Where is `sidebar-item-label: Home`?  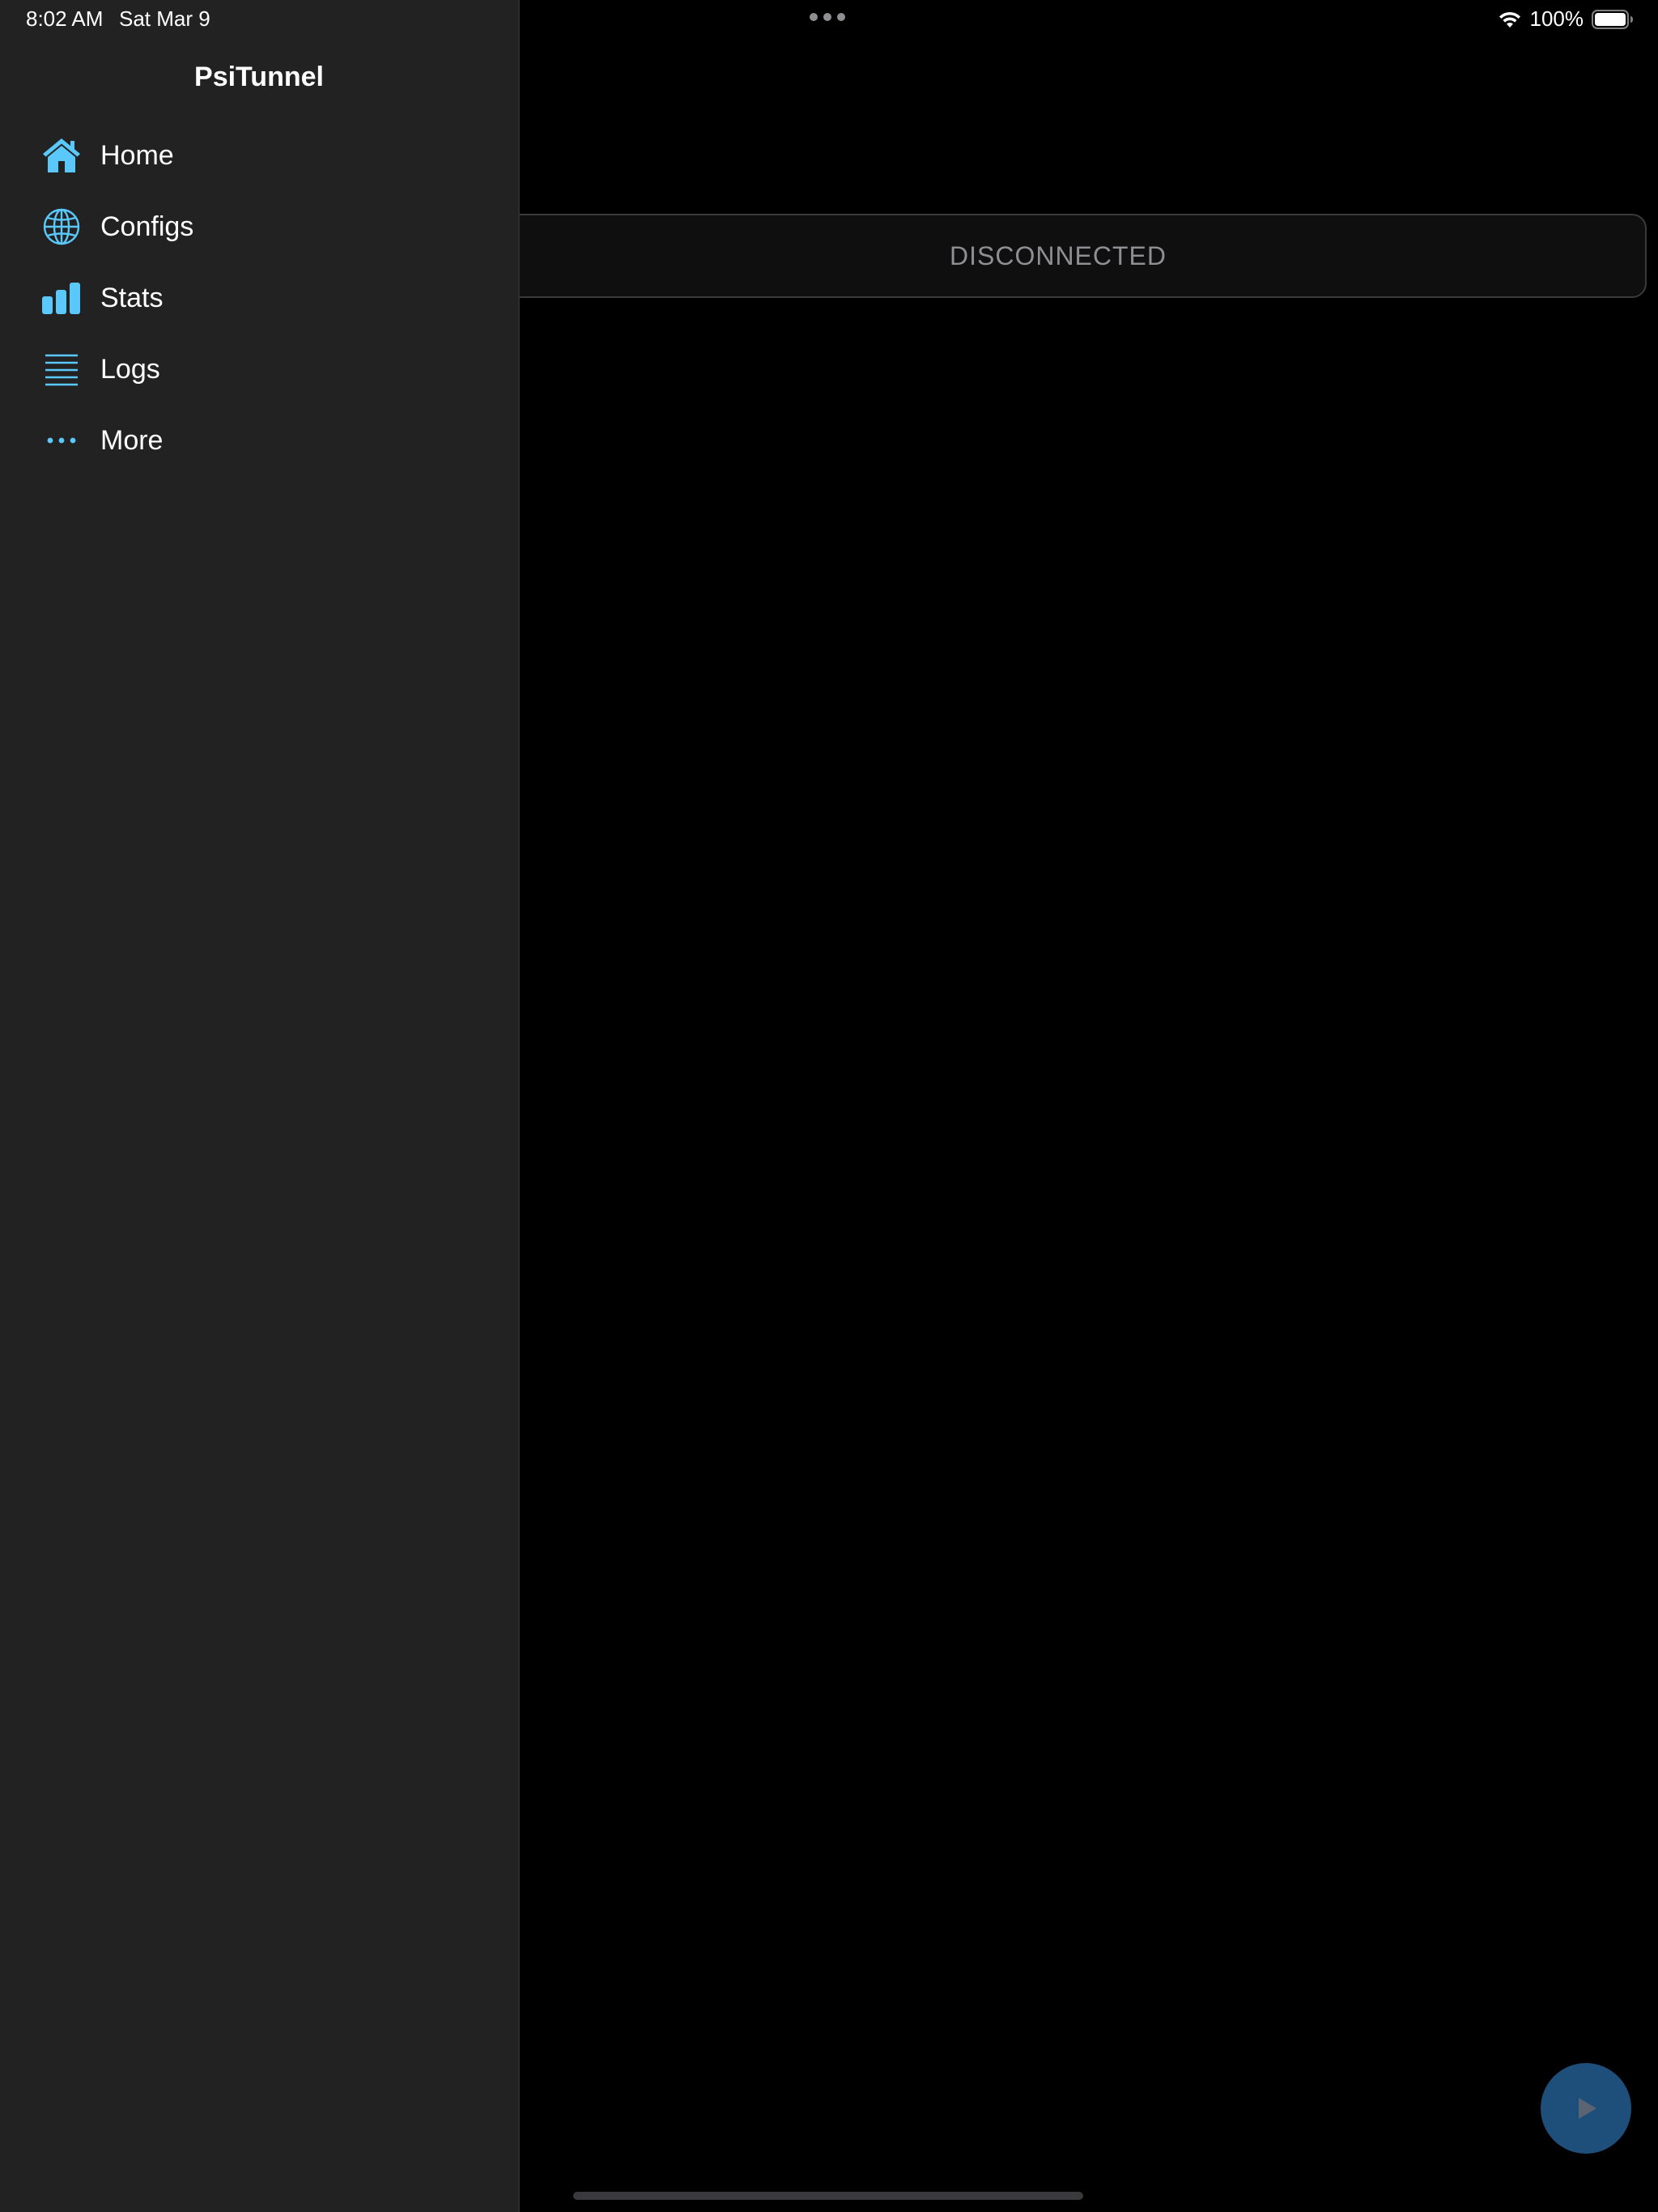 sidebar-item-label: Home is located at coordinates (137, 155).